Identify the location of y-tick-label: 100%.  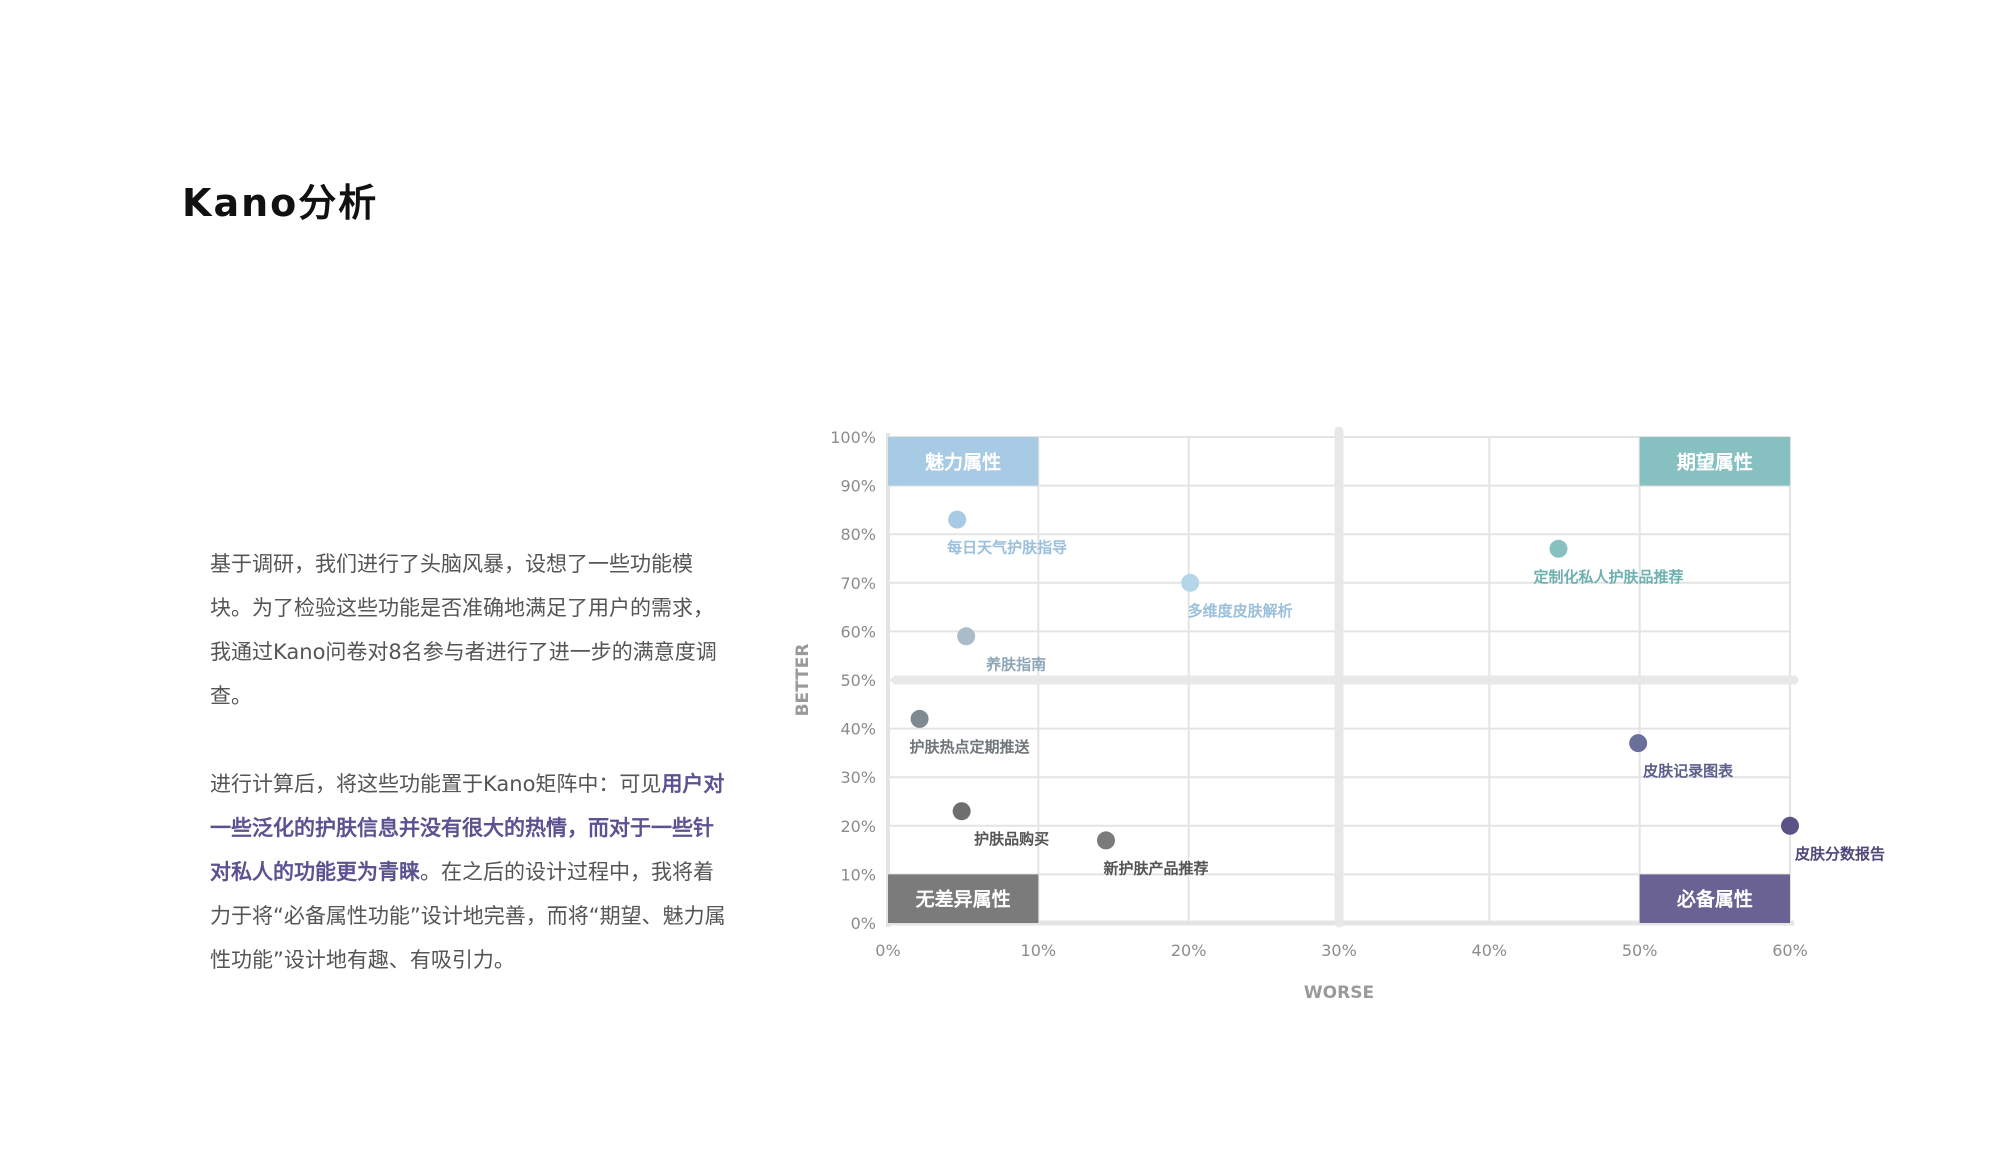
(853, 437).